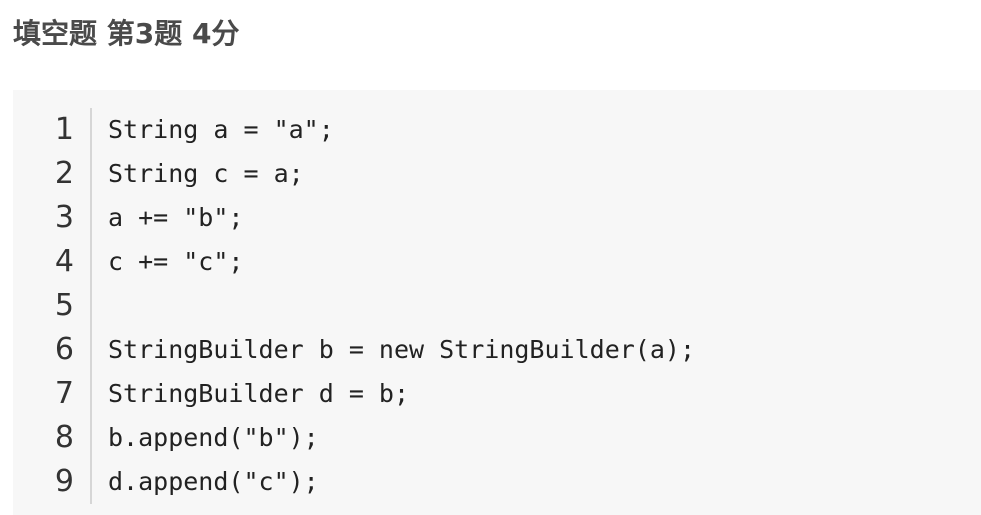 The image size is (981, 515). I want to click on line-code: String a = "a";, so click(221, 129).